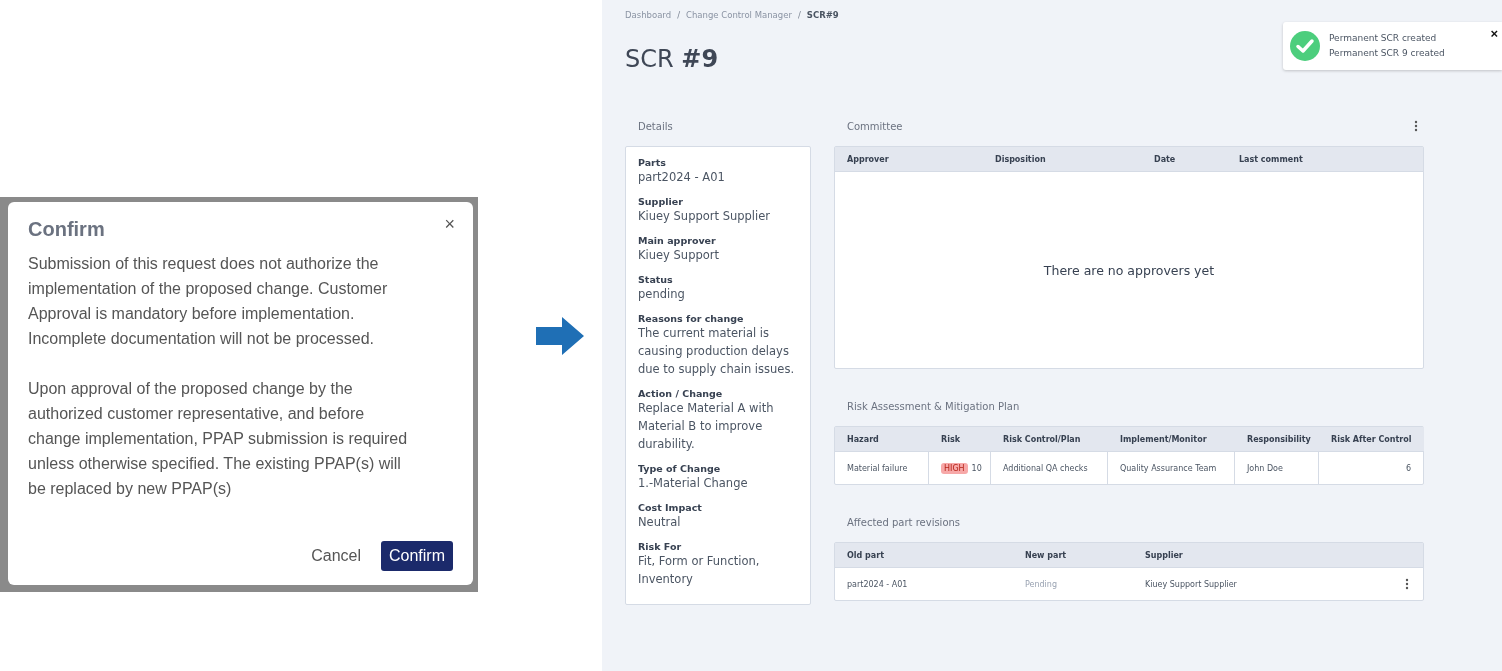  Describe the element at coordinates (679, 255) in the screenshot. I see `field-value: Kiuey Support` at that location.